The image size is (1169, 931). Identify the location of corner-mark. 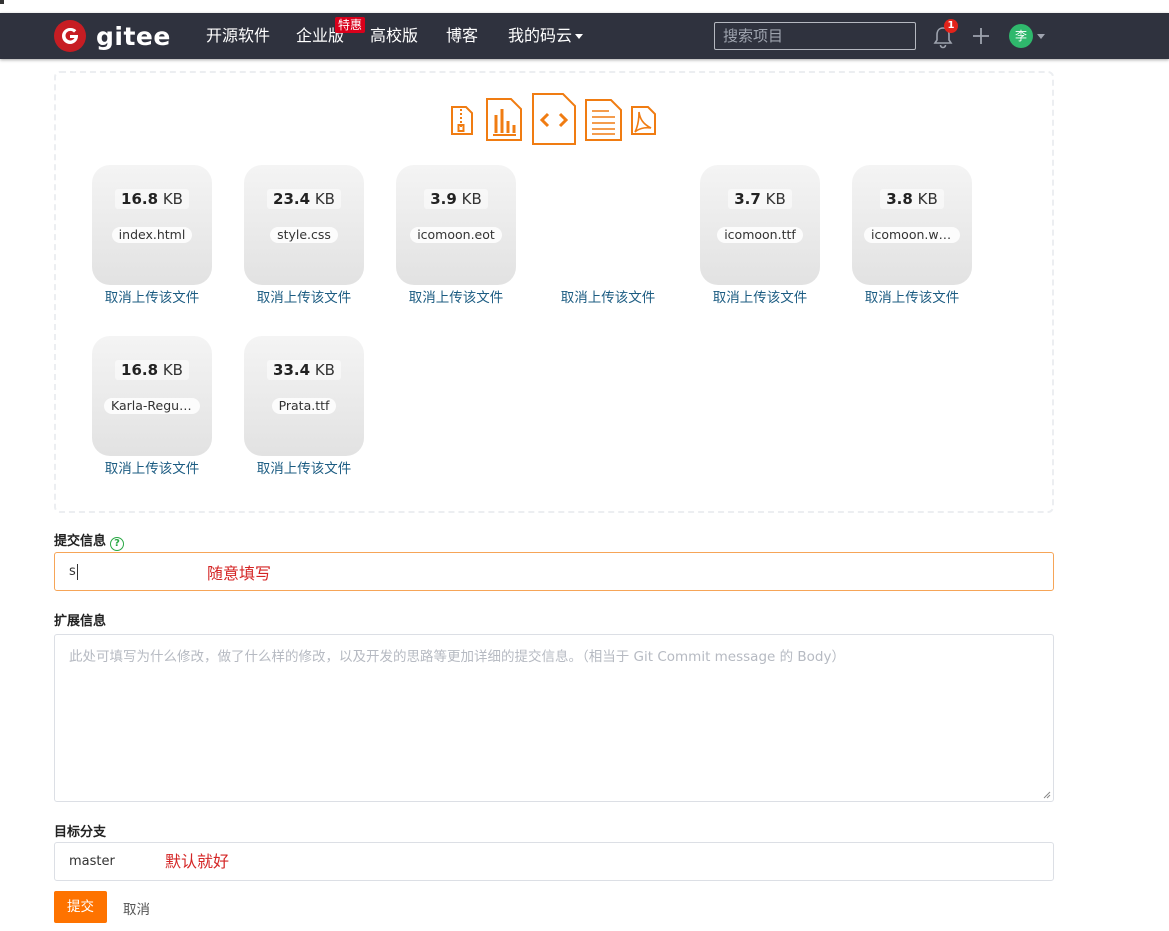
(2, 2).